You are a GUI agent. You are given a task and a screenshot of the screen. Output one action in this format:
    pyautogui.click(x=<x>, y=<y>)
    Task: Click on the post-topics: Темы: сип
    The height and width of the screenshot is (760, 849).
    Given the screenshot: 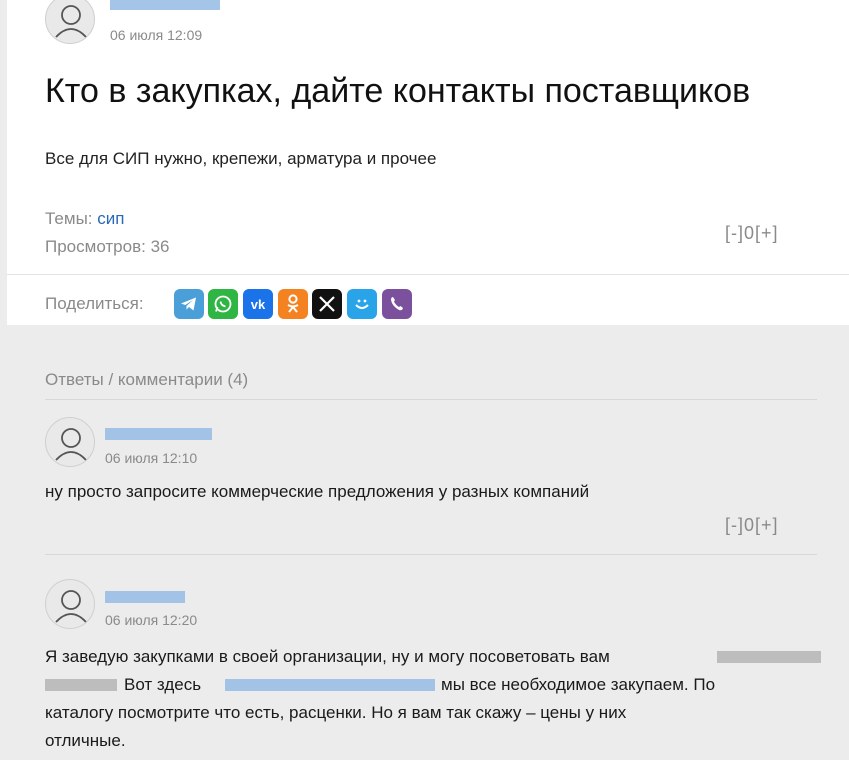 What is the action you would take?
    pyautogui.click(x=84, y=219)
    